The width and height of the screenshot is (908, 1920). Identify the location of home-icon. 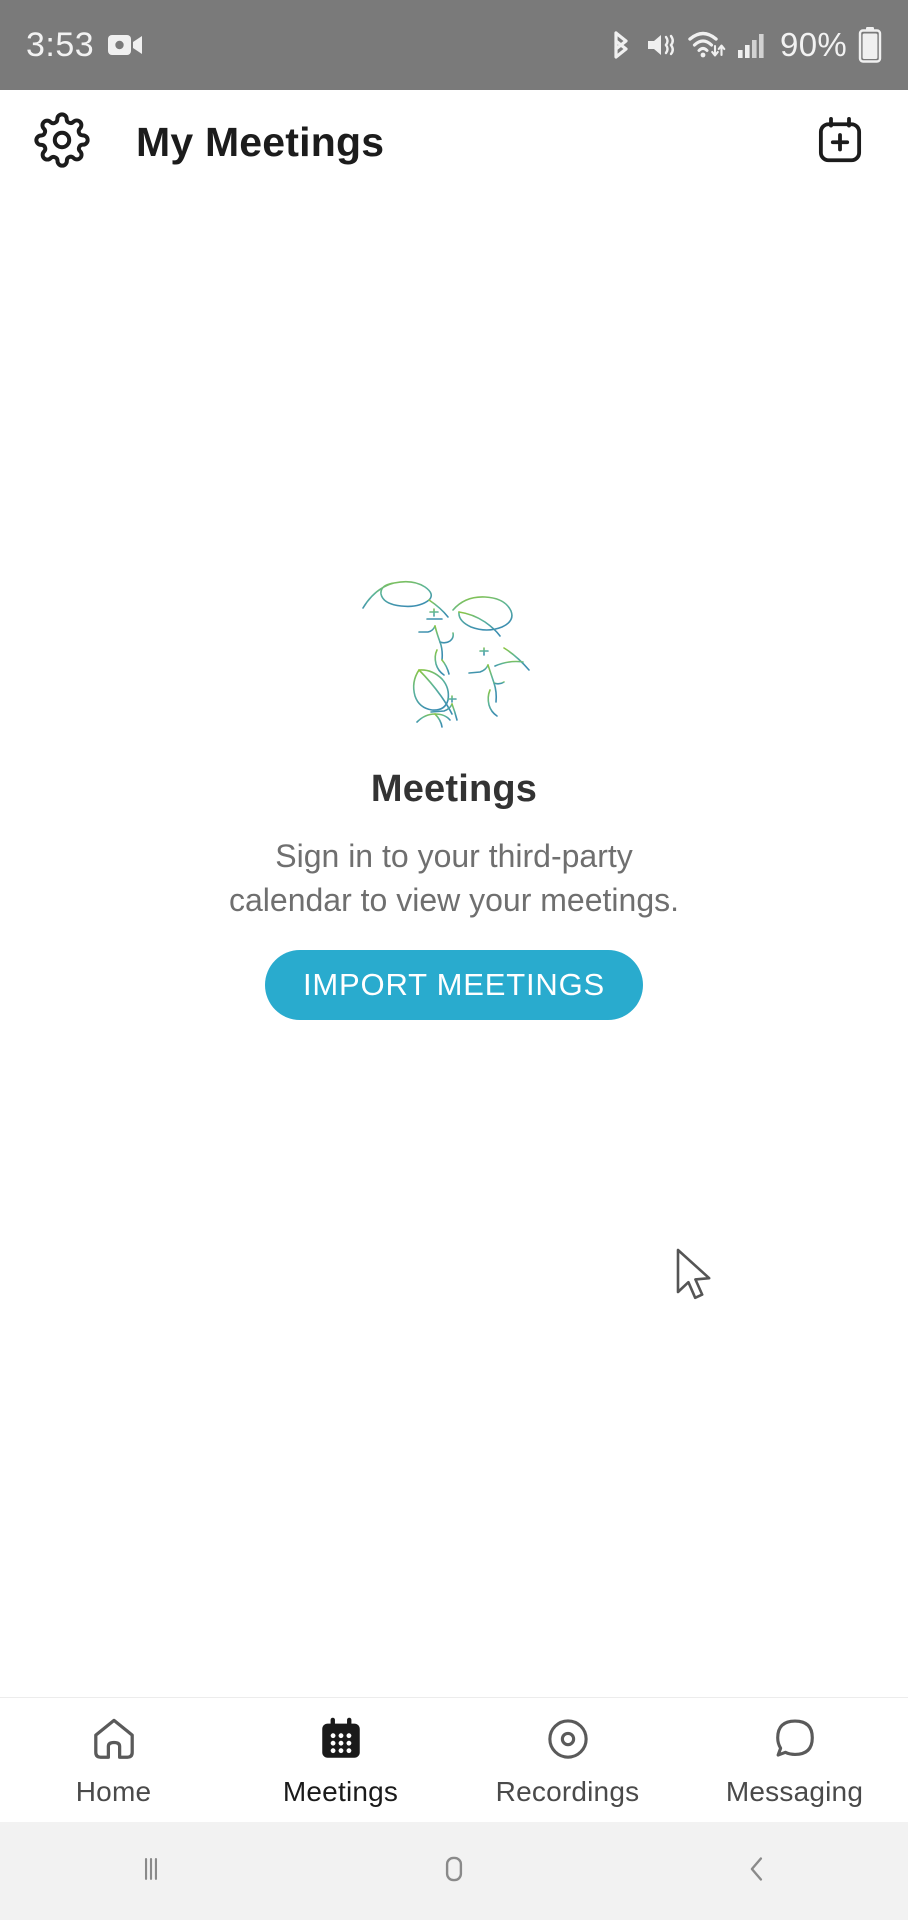
(114, 1739).